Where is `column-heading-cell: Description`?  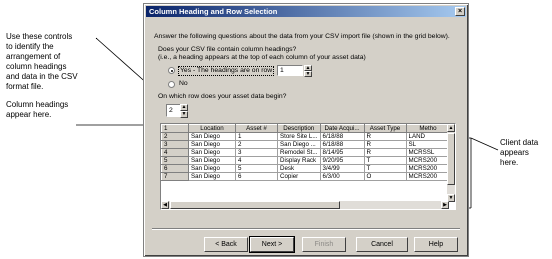 column-heading-cell: Description is located at coordinates (299, 128).